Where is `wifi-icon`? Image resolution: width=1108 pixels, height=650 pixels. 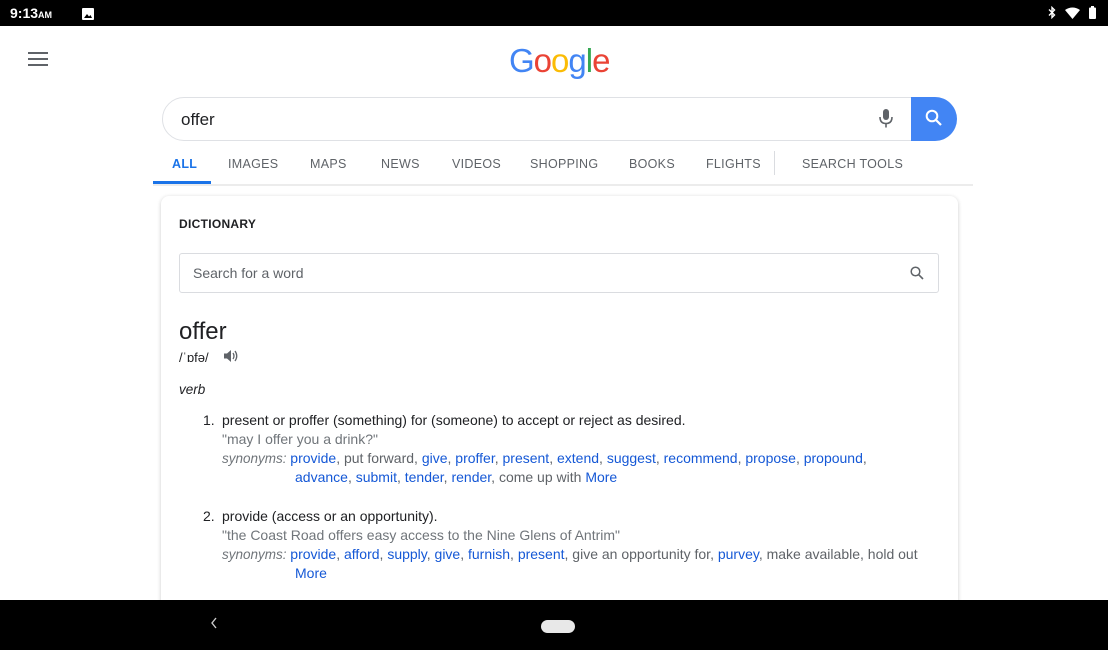 wifi-icon is located at coordinates (1072, 15).